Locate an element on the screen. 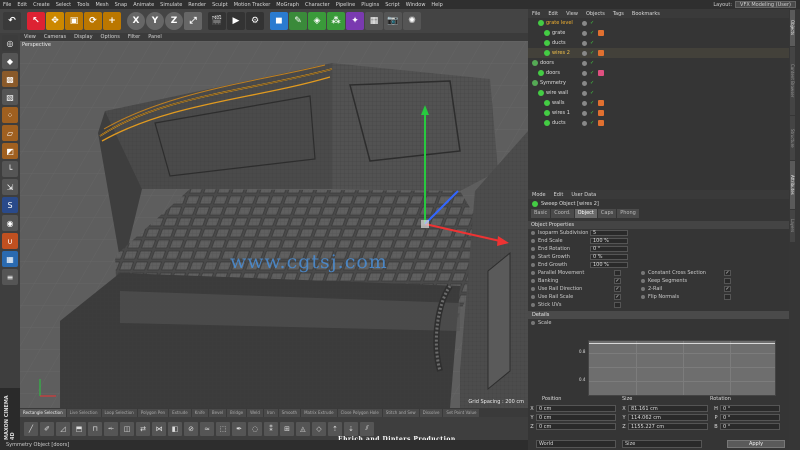 This screenshot has width=800, height=450. subdivision-icon: ◈ is located at coordinates (317, 21).